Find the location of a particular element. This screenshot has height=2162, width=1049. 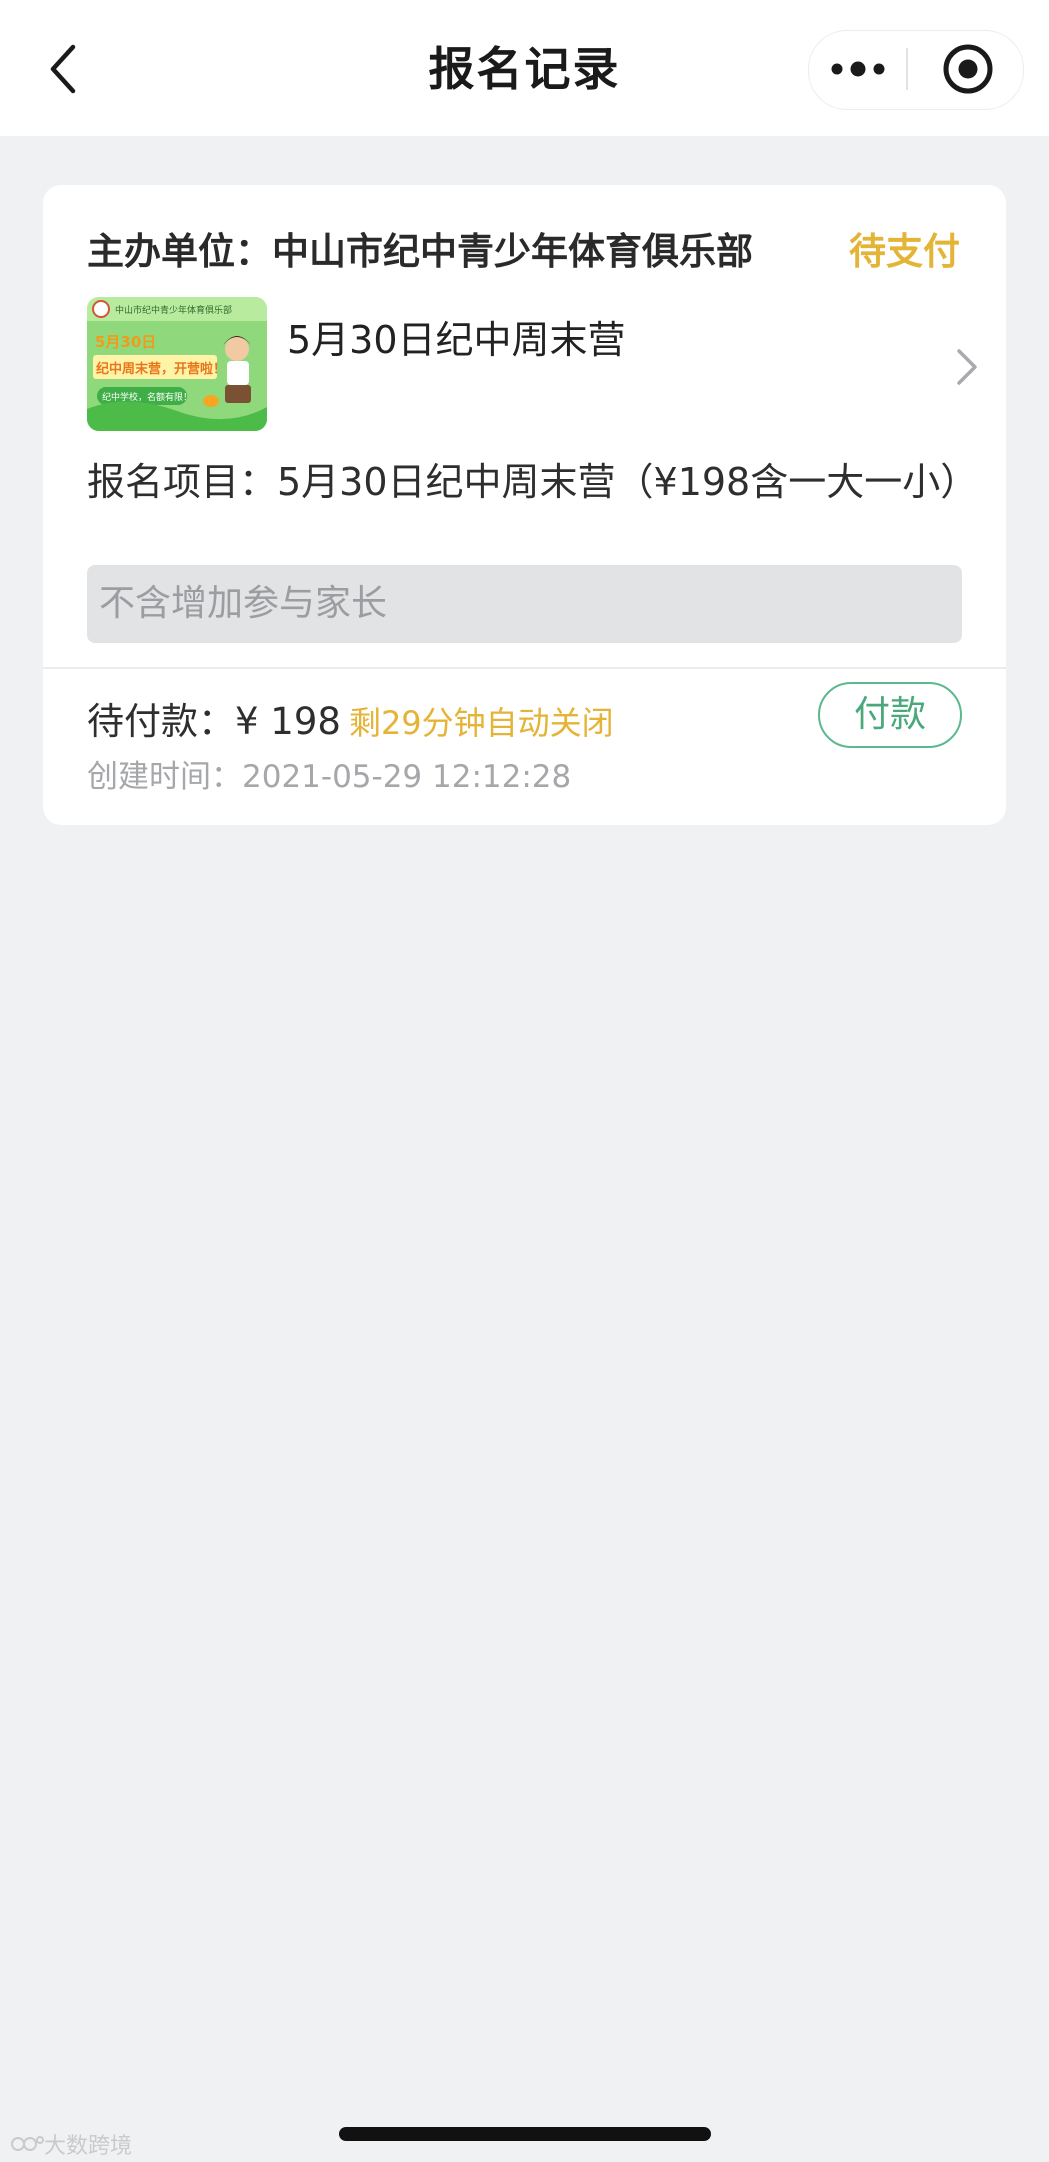

payment-line: 待付款：¥ 198 剩29分钟自动关闭 is located at coordinates (350, 718).